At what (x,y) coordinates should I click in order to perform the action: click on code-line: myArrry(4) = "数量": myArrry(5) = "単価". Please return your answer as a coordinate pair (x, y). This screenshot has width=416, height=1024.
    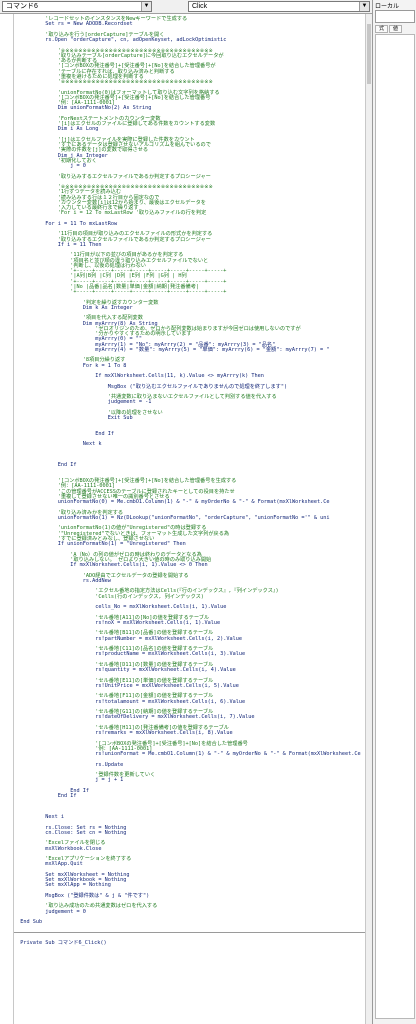
    Looking at the image, I should click on (171, 350).